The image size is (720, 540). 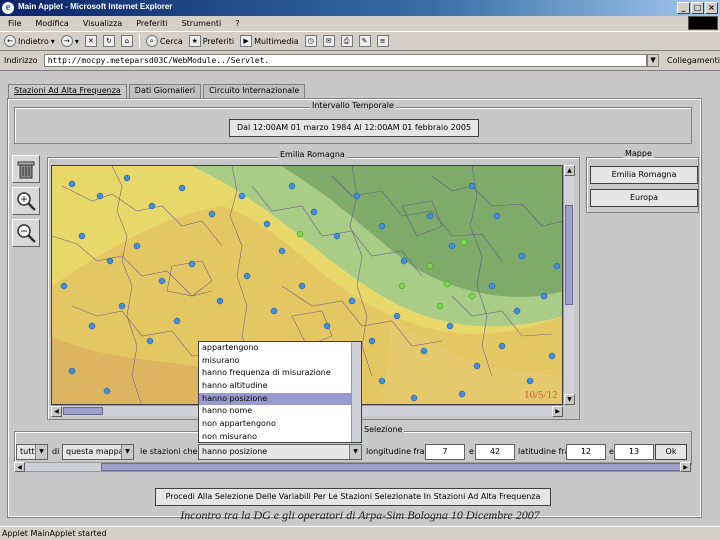 I want to click on latitude-to-input: 13, so click(x=634, y=452).